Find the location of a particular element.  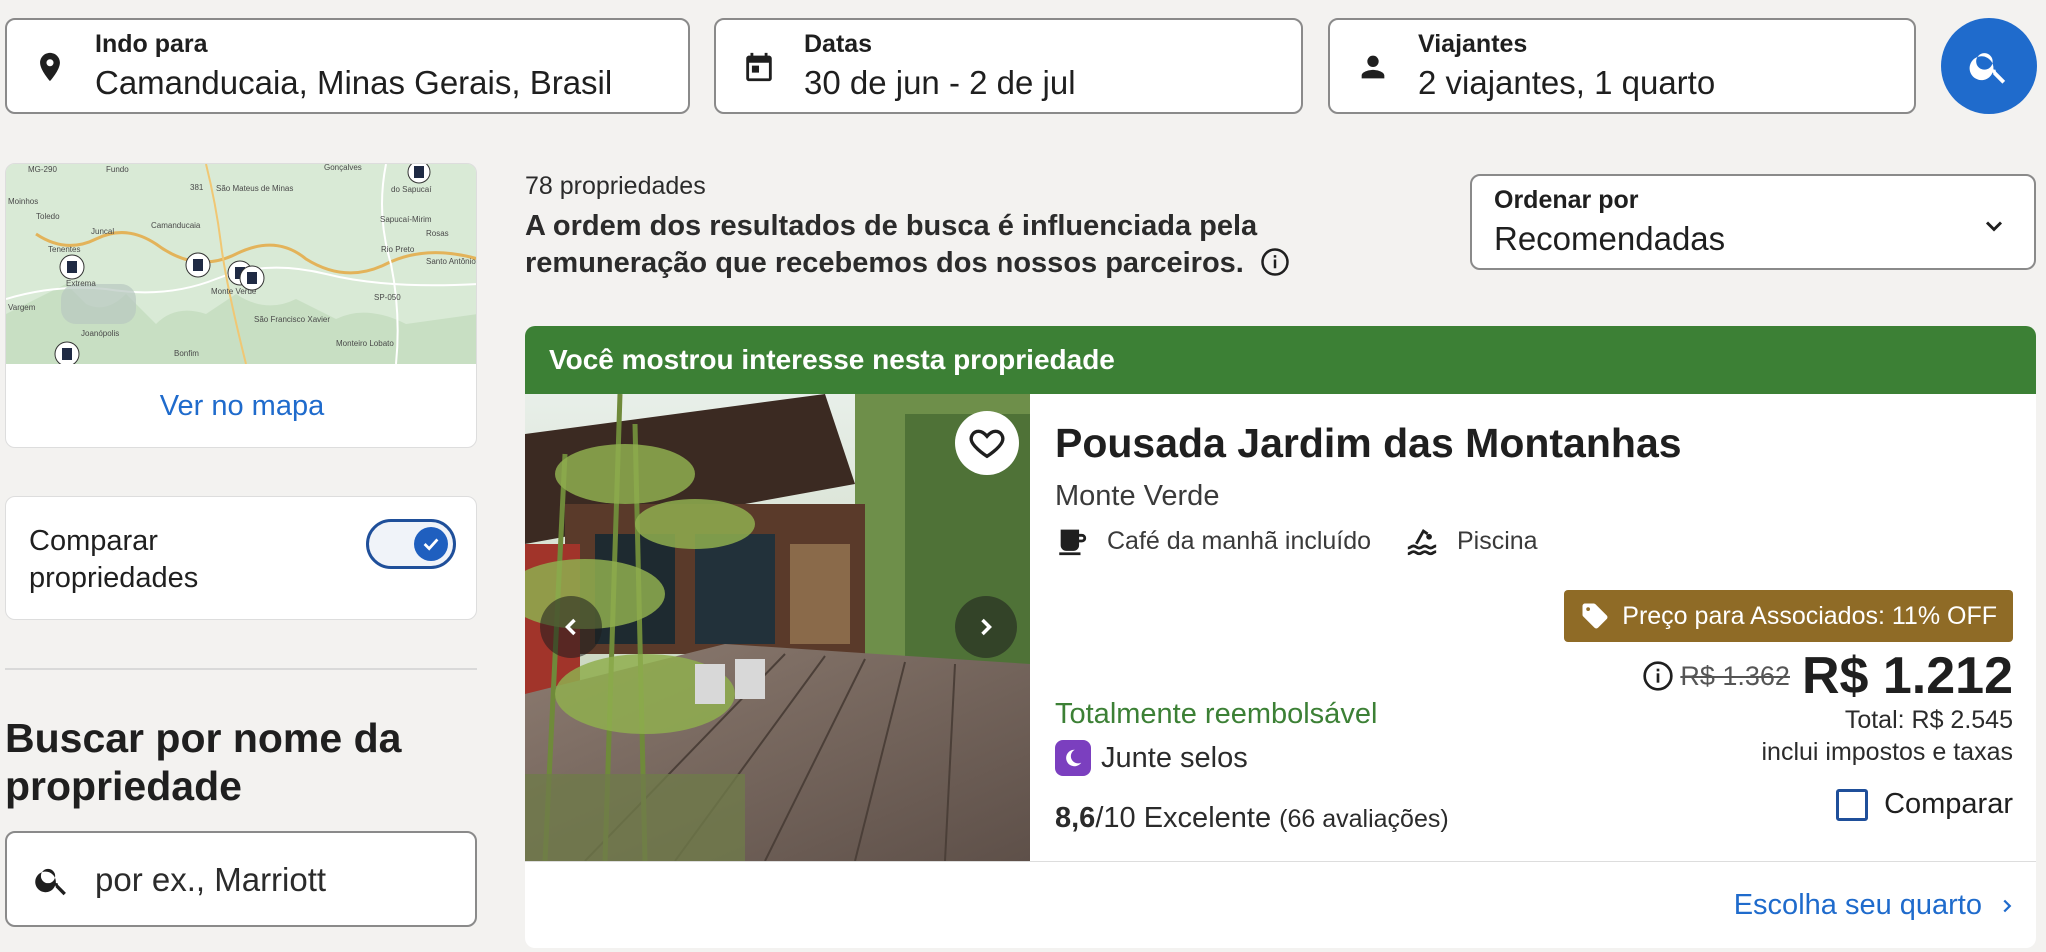

map-place: Extrema is located at coordinates (81, 283).